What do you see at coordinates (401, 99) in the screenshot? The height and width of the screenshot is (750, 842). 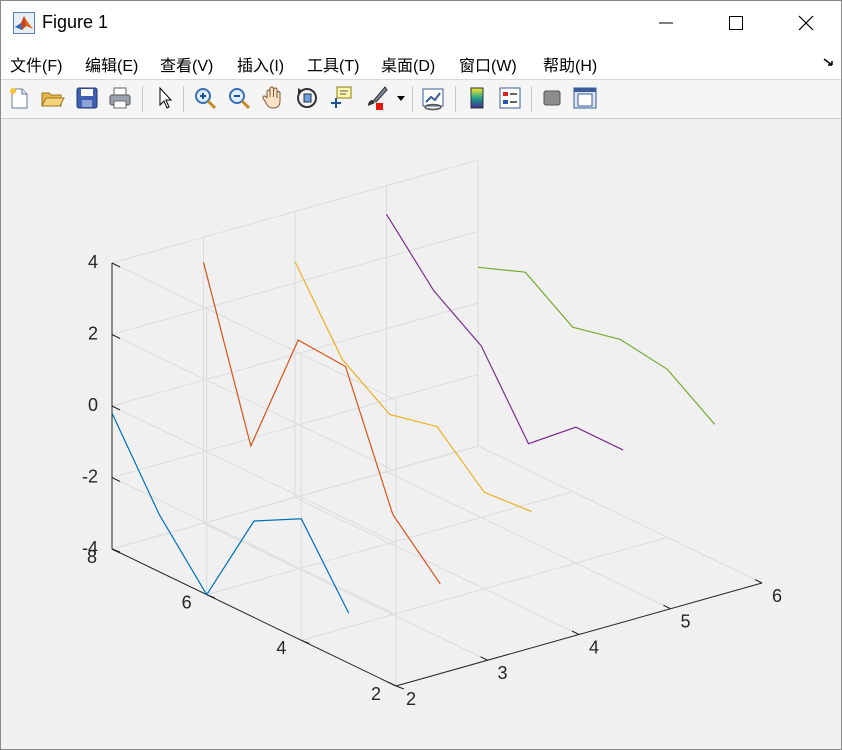 I see `brush-dropdown-icon` at bounding box center [401, 99].